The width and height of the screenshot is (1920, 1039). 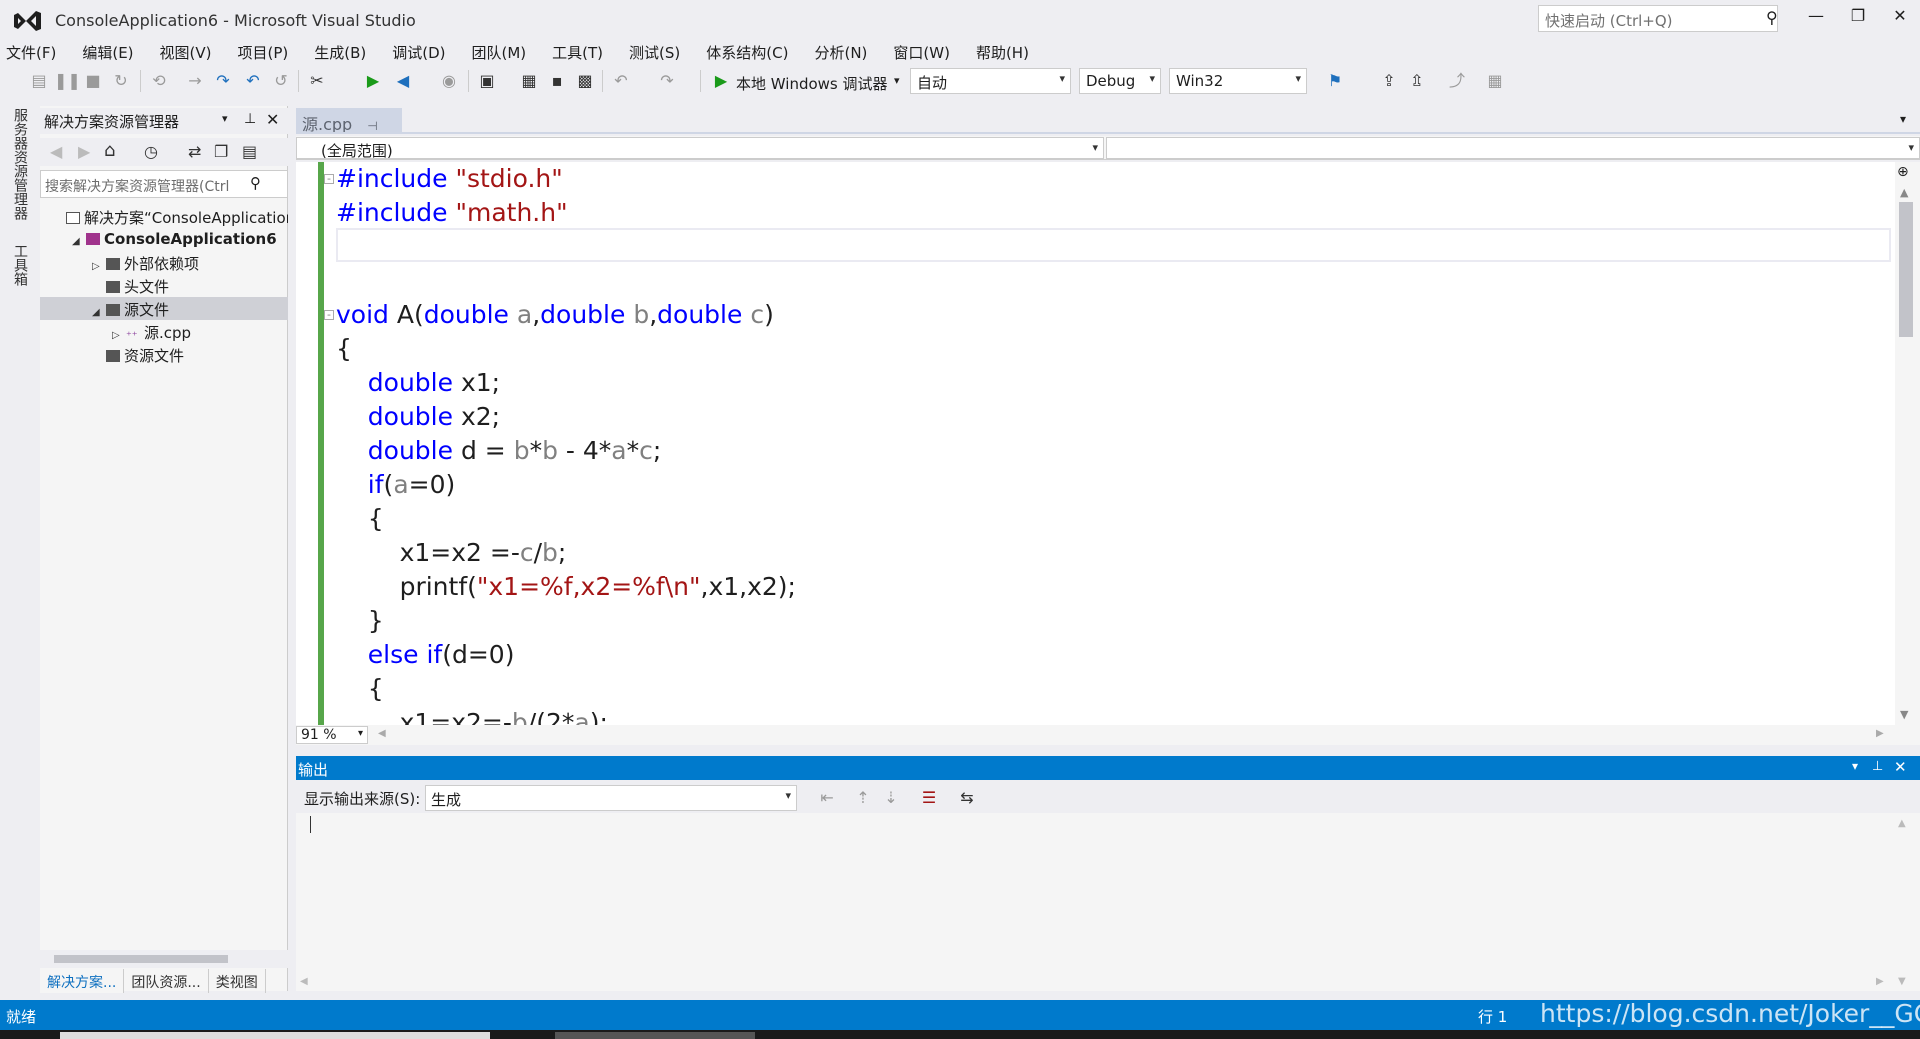 I want to click on menu-edit: 编辑(E), so click(x=107, y=52).